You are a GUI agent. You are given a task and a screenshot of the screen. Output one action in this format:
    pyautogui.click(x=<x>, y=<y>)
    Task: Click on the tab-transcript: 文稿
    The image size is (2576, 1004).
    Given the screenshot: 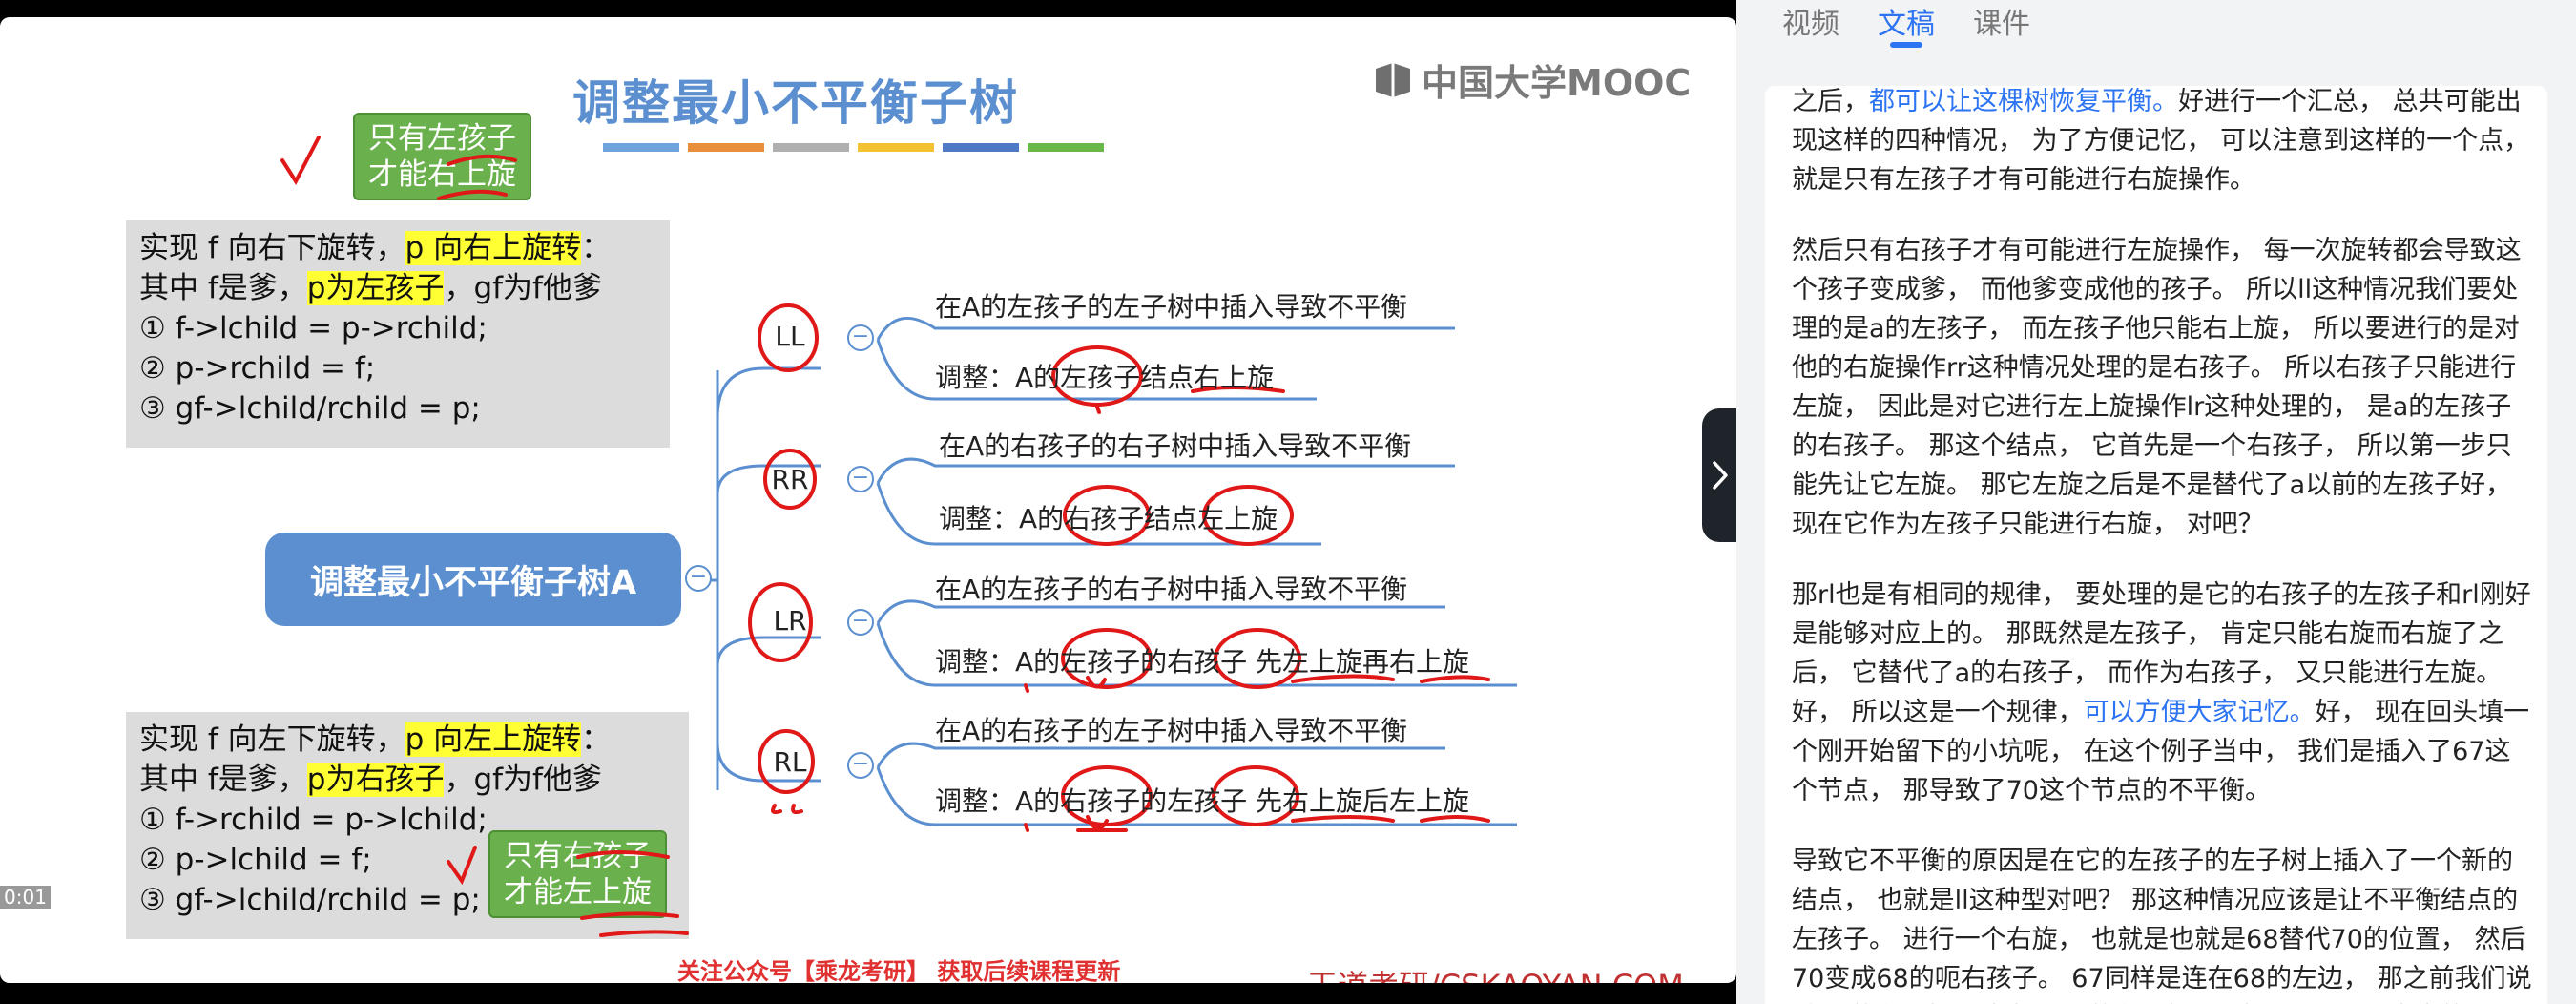 What is the action you would take?
    pyautogui.click(x=1906, y=29)
    